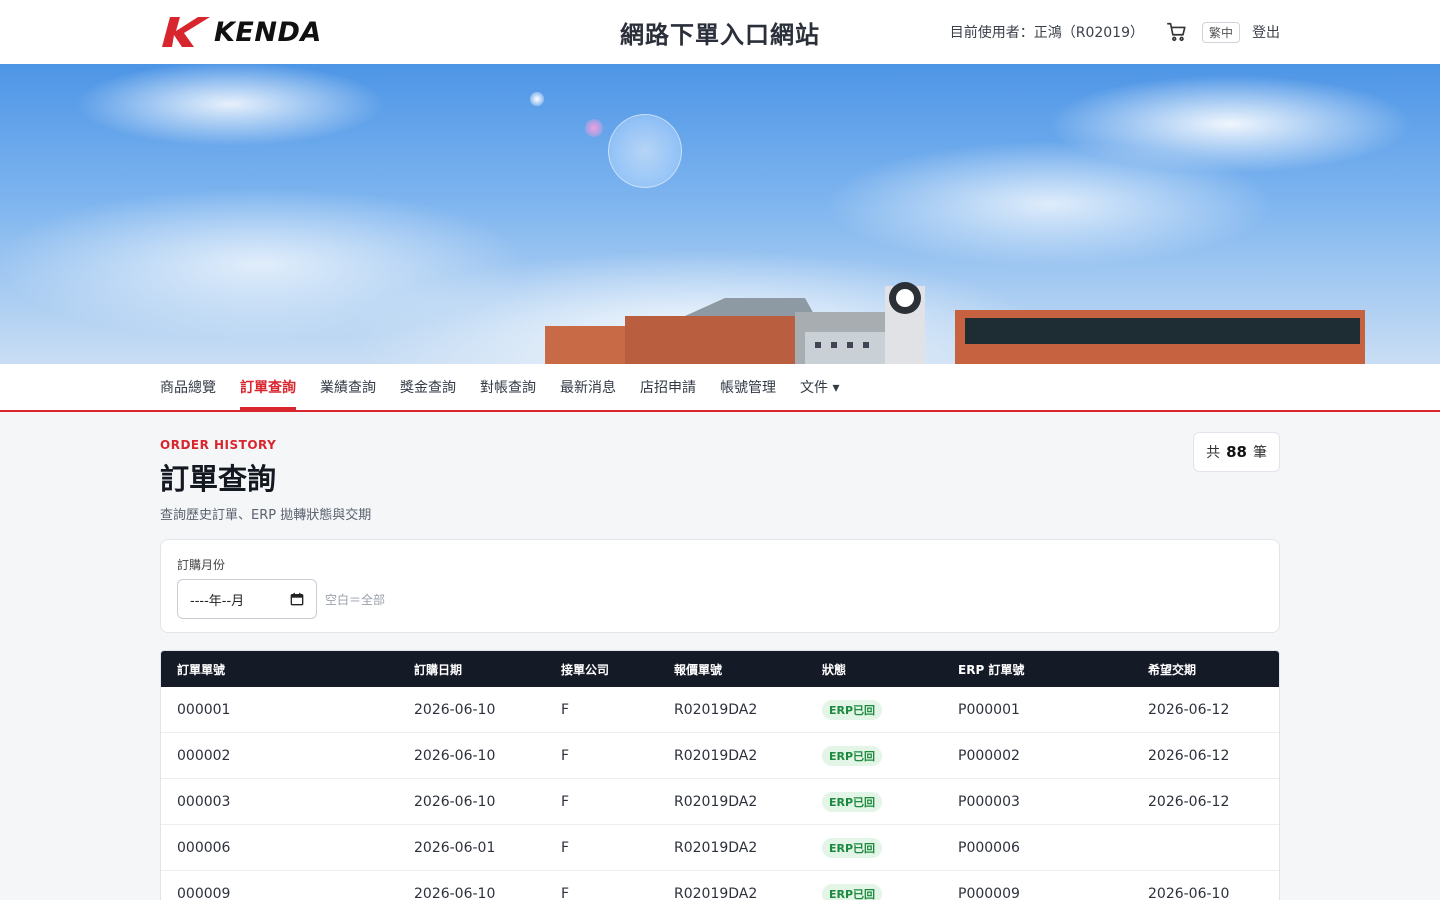 The image size is (1440, 900). I want to click on order-no-cell: 000006, so click(204, 847).